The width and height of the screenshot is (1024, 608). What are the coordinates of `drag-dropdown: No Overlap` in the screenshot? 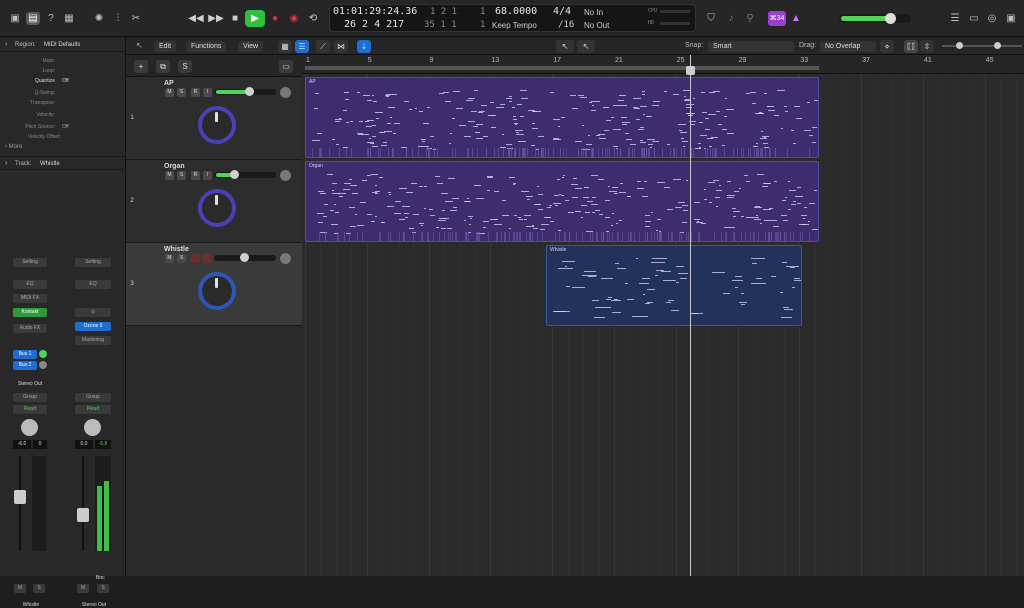 It's located at (848, 46).